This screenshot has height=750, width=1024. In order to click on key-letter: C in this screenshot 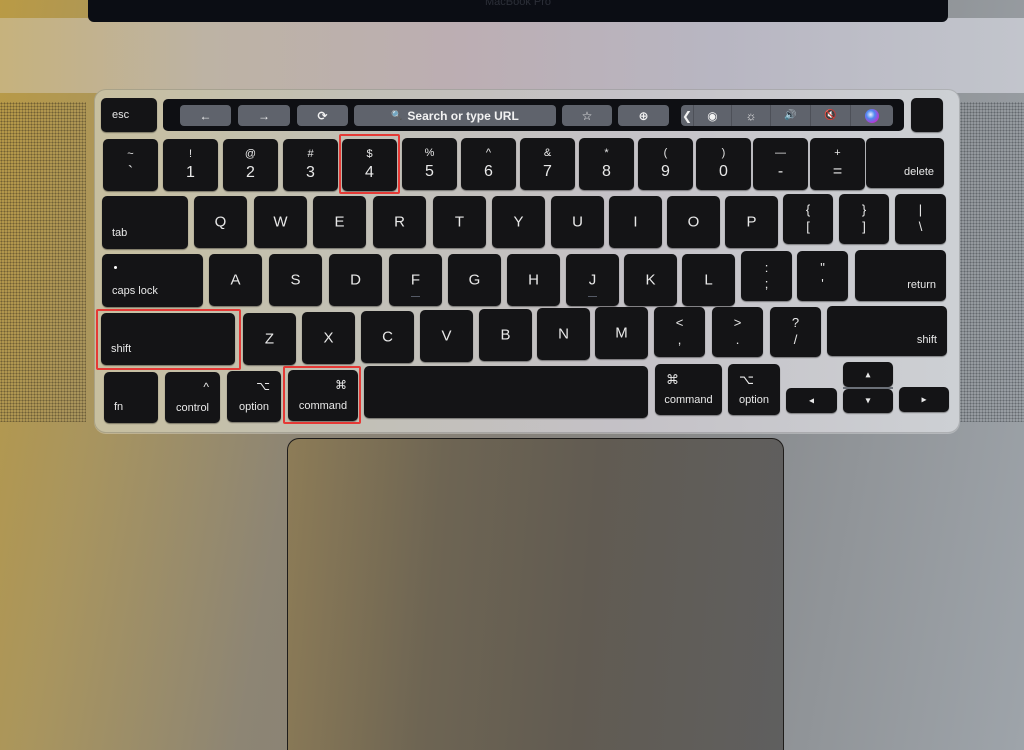, I will do `click(387, 337)`.